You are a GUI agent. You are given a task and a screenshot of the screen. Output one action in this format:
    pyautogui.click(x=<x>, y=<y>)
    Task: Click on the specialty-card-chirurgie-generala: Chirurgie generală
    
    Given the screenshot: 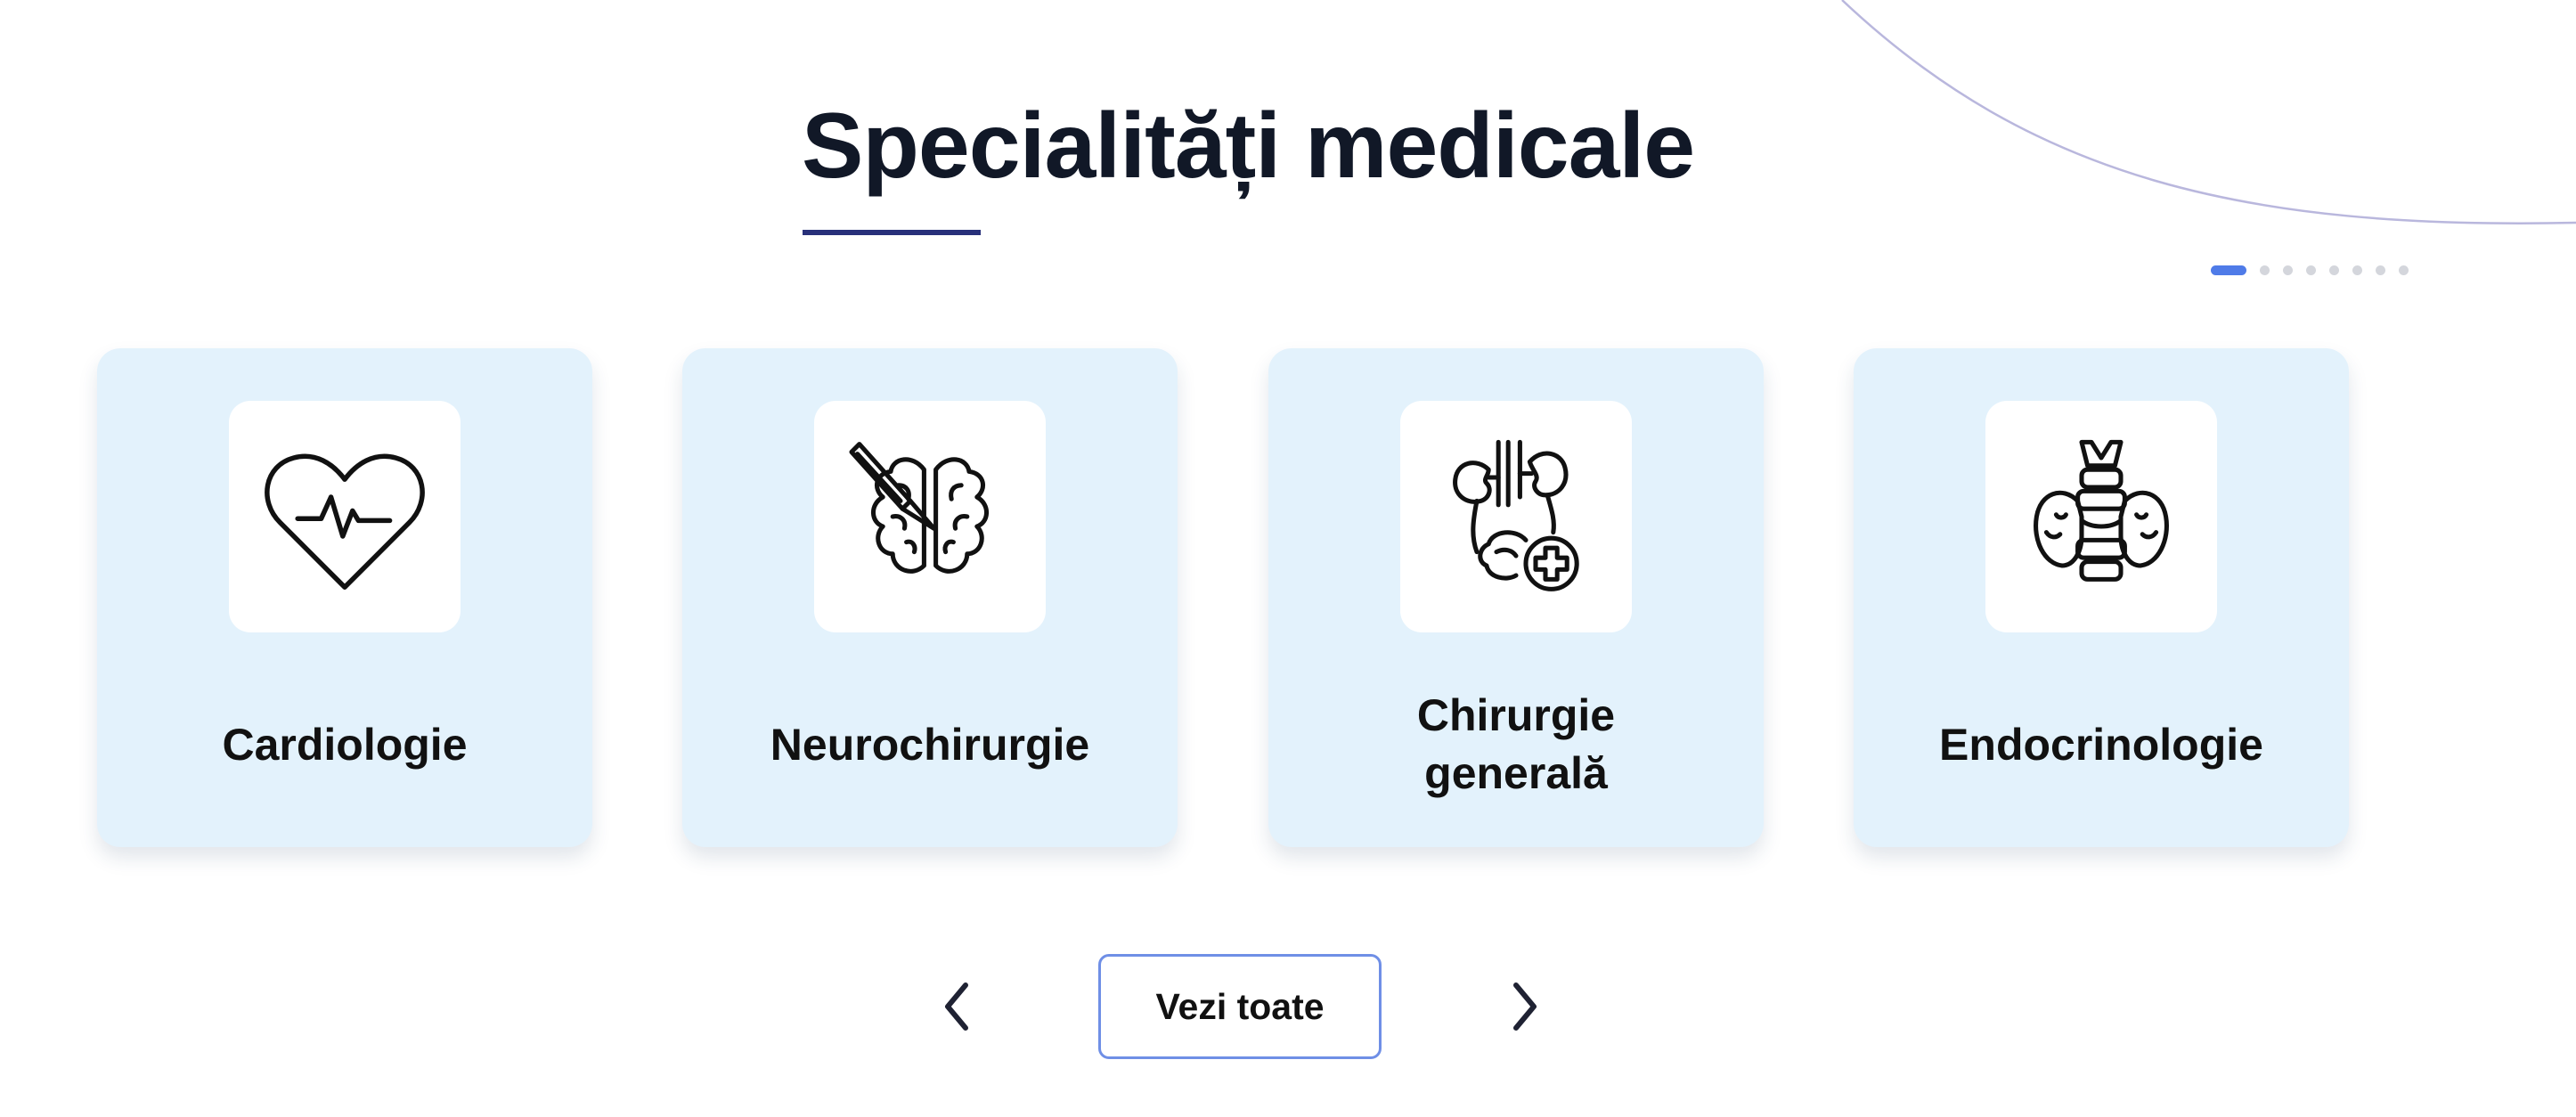 What is the action you would take?
    pyautogui.click(x=1516, y=597)
    